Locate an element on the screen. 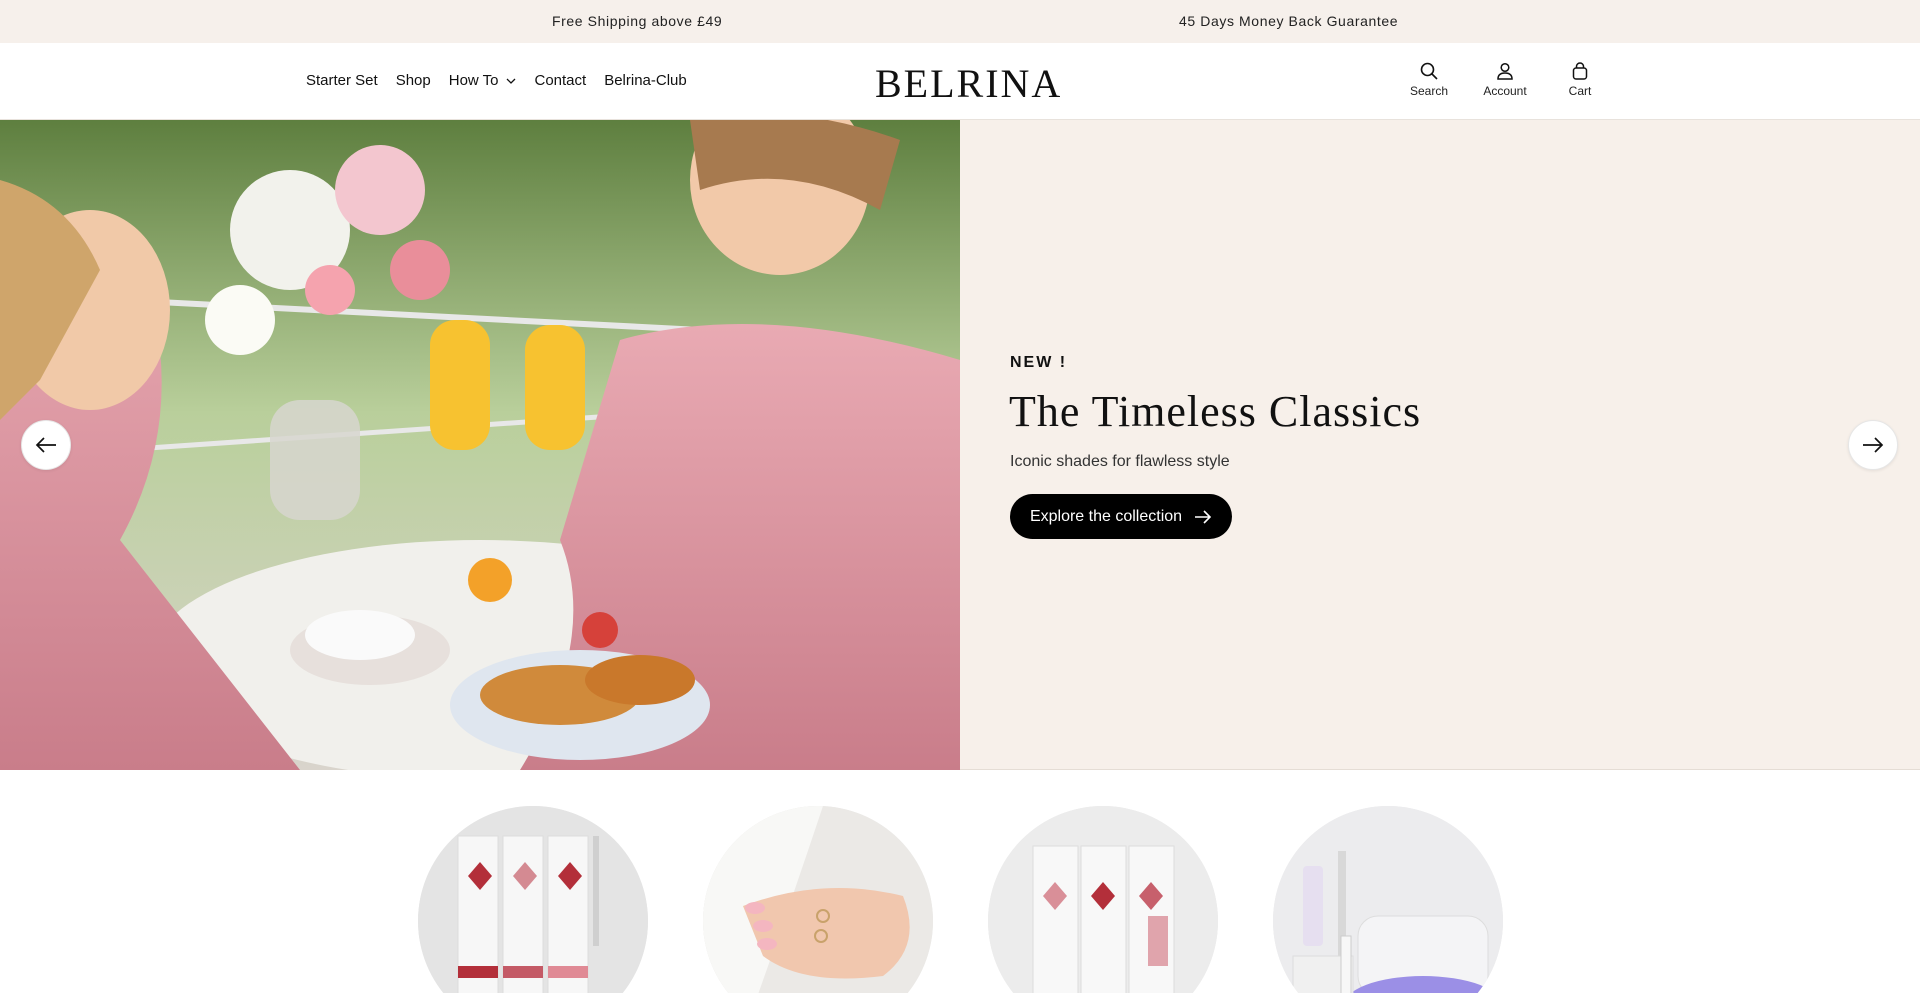  chevron-down-icon is located at coordinates (510, 81).